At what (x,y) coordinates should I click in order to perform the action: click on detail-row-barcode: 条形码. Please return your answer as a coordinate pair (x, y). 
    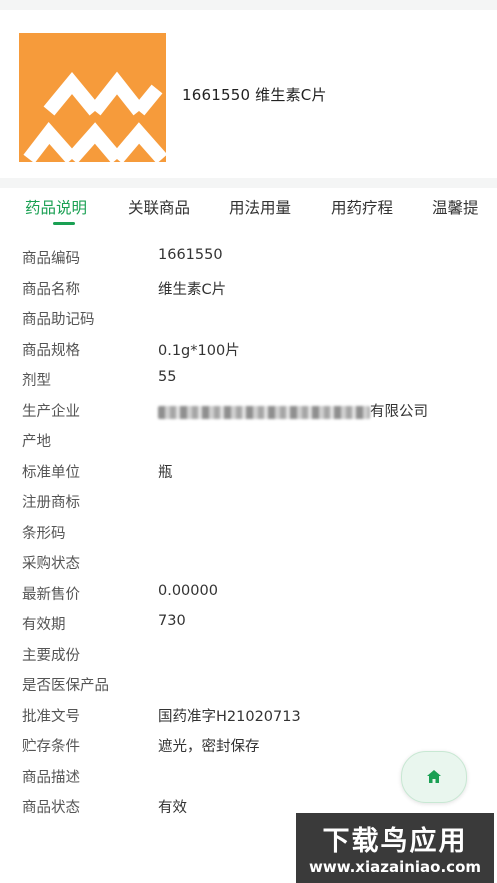
    Looking at the image, I should click on (248, 537).